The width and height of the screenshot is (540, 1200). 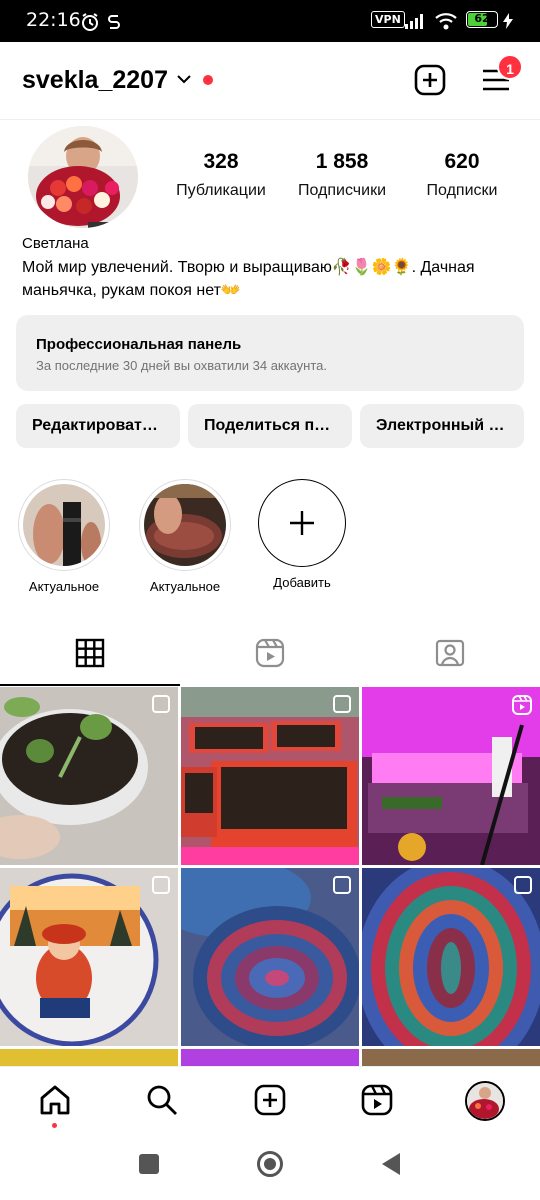 I want to click on profile-tabs, so click(x=270, y=658).